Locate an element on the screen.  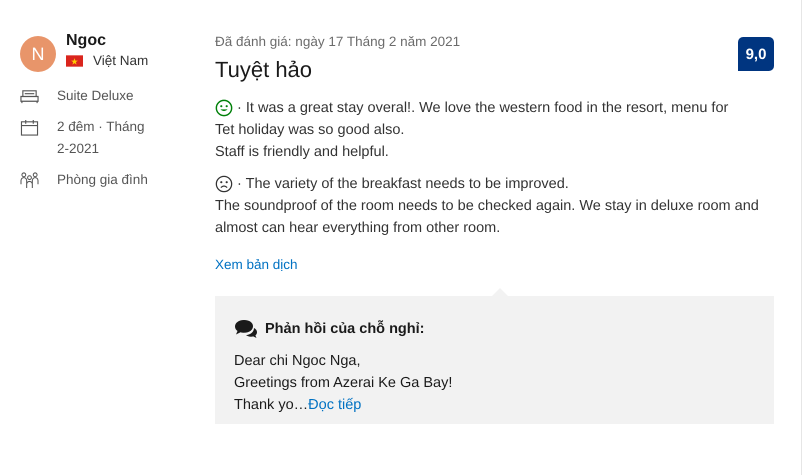
review-text: Tet holiday was so good also. is located at coordinates (309, 130).